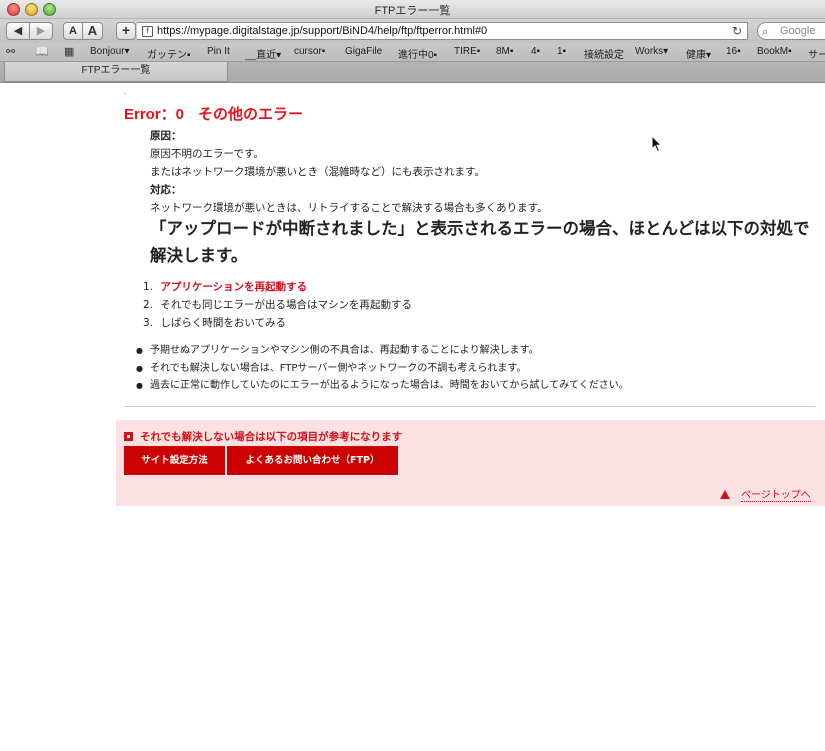 The height and width of the screenshot is (751, 825). I want to click on bookmarks-book-icon: 📖, so click(42, 51).